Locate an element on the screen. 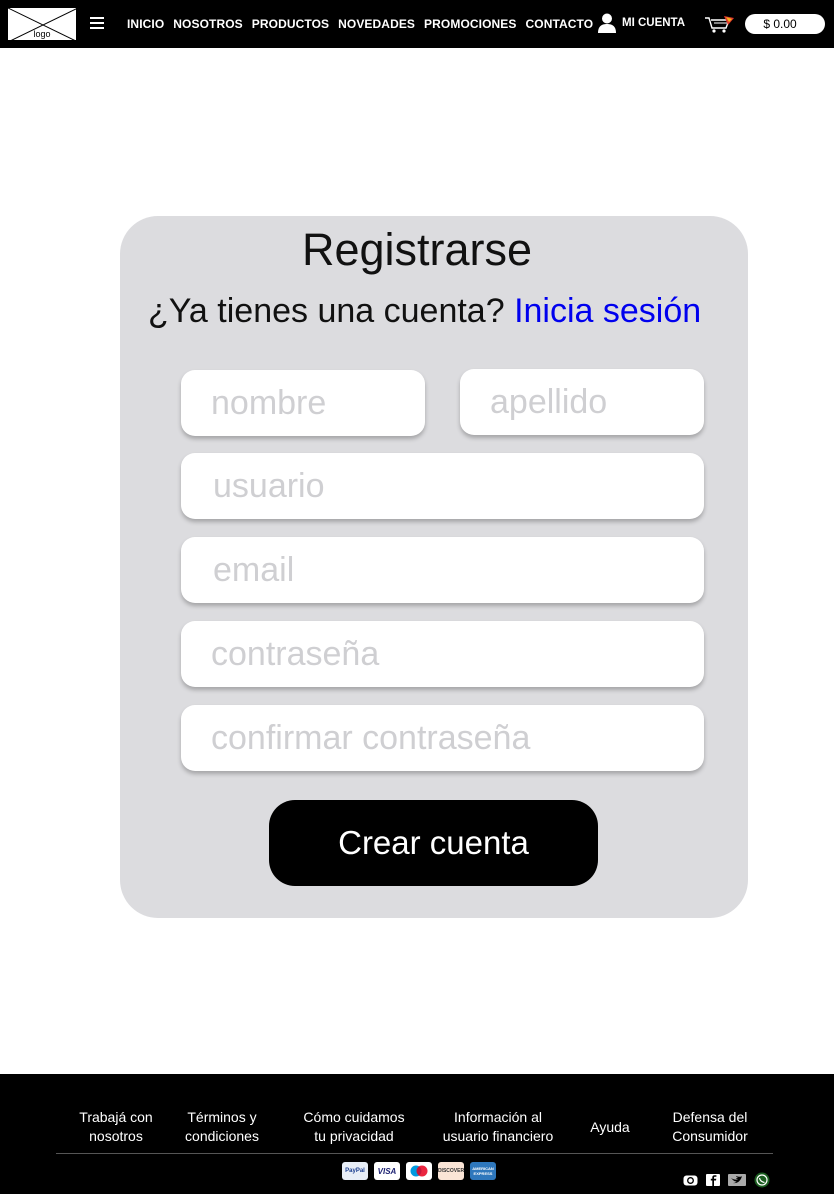 The image size is (834, 1194). last-name-placeholder: apellido is located at coordinates (549, 401).